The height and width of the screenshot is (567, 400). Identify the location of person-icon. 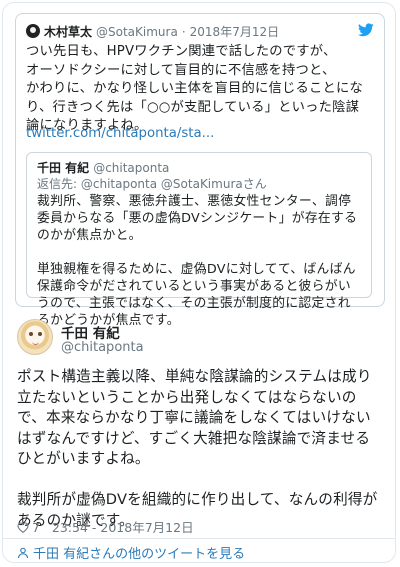
(23, 553).